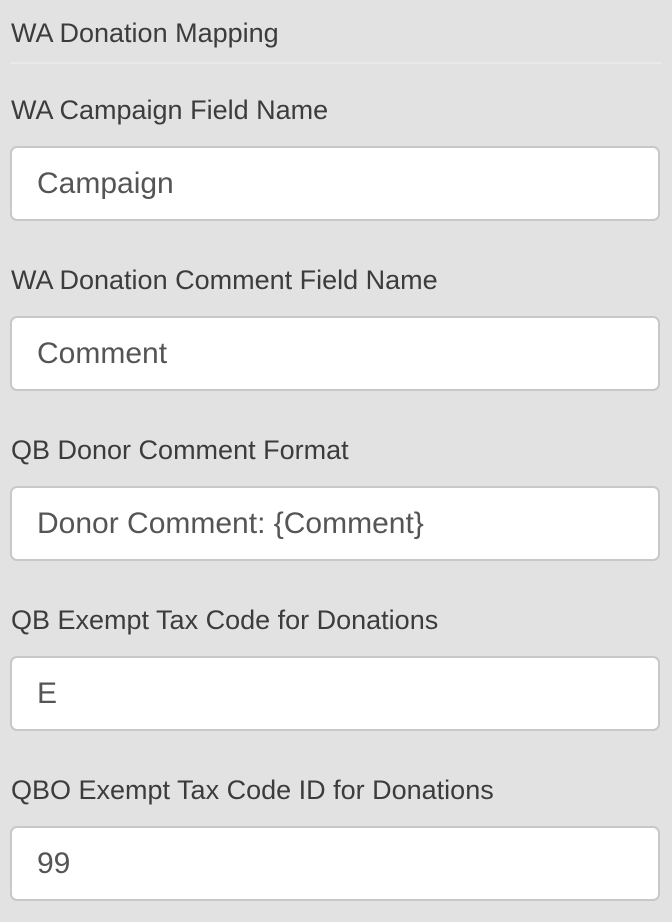 This screenshot has height=922, width=672. Describe the element at coordinates (224, 280) in the screenshot. I see `donation-comment-field-name-label: WA Donation Comment Field Name` at that location.